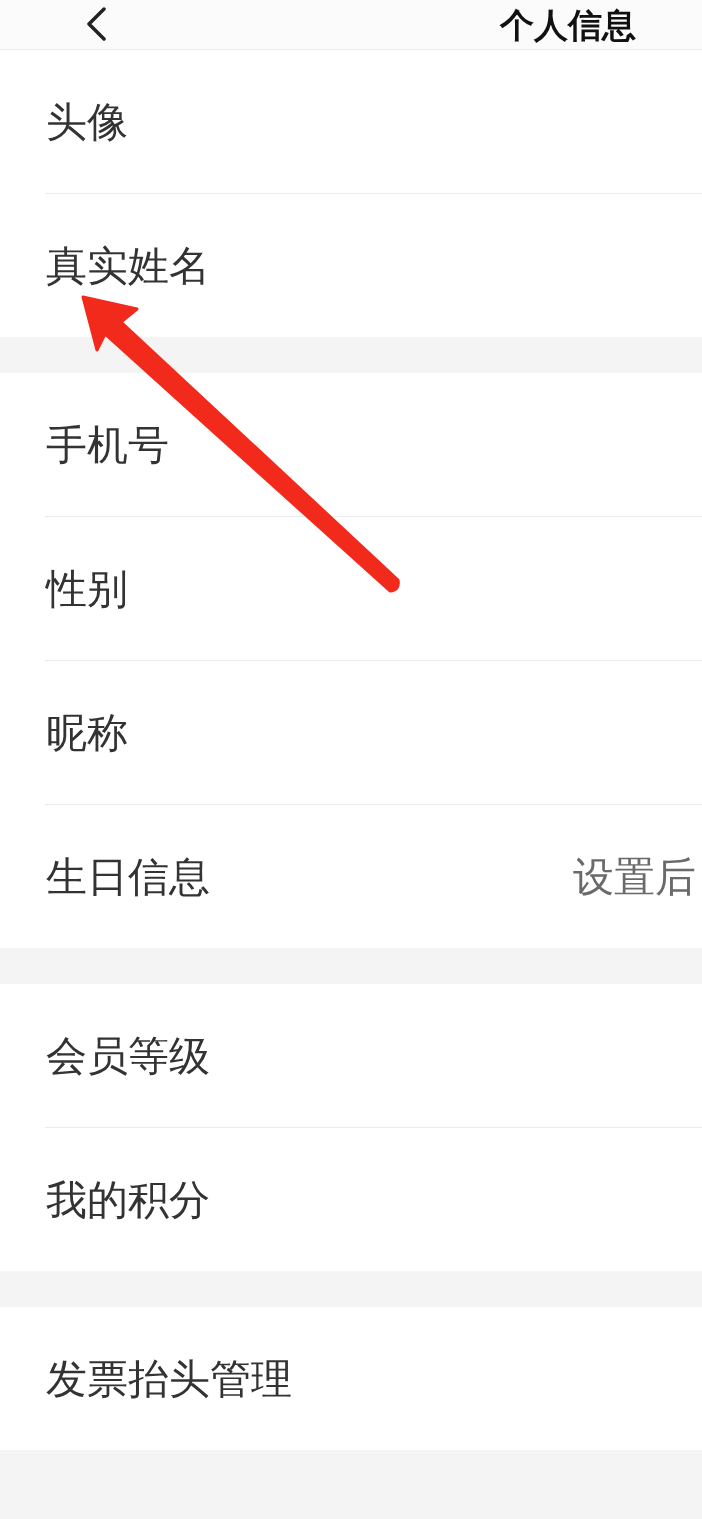  I want to click on row-label: 我的积分, so click(128, 1199).